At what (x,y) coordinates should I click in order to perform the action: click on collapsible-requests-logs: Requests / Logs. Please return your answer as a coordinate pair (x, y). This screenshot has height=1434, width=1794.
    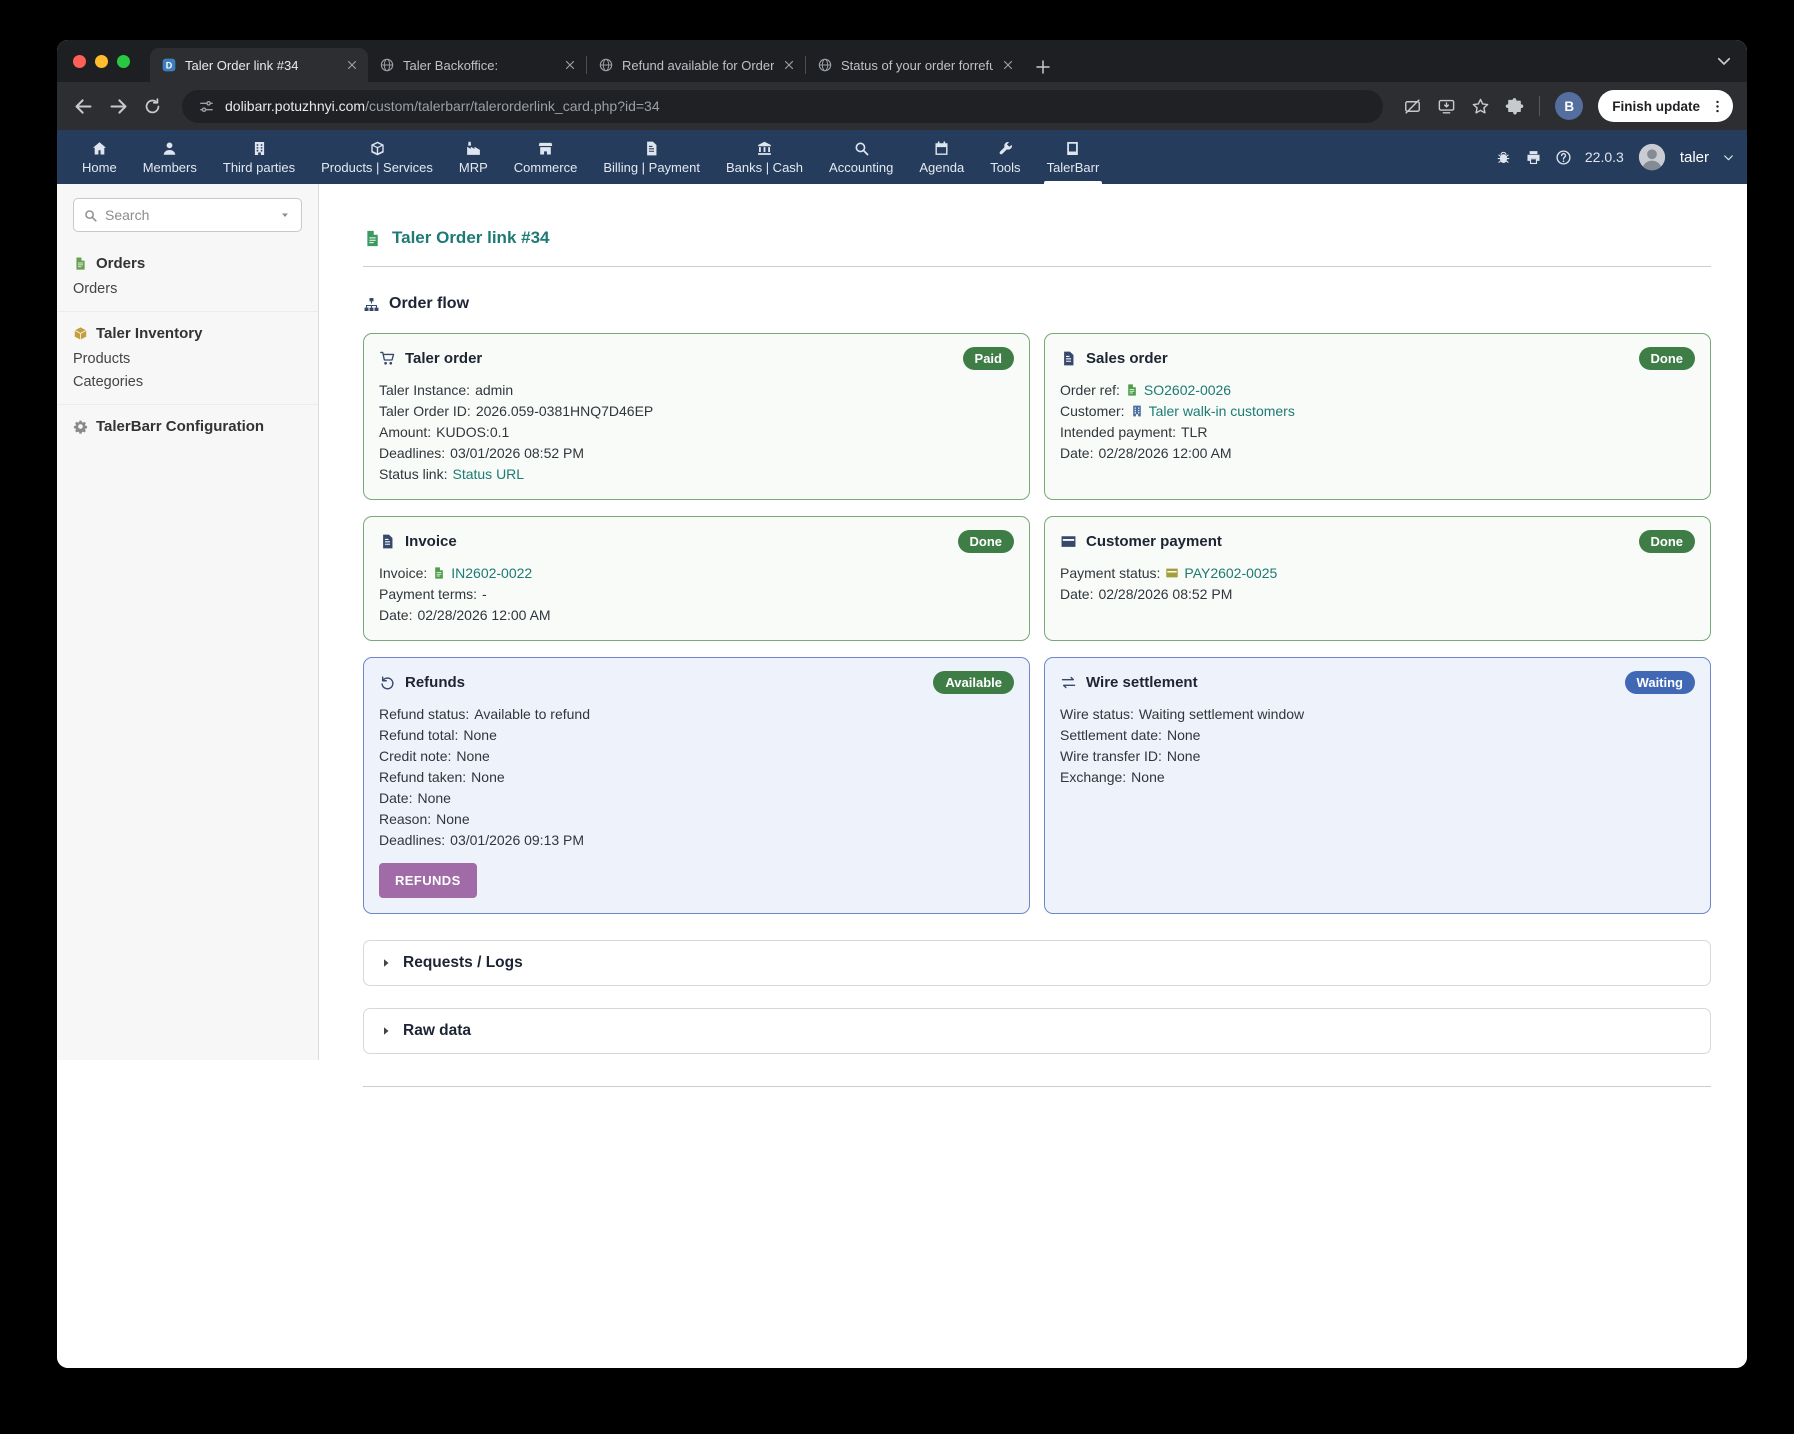
    Looking at the image, I should click on (1037, 963).